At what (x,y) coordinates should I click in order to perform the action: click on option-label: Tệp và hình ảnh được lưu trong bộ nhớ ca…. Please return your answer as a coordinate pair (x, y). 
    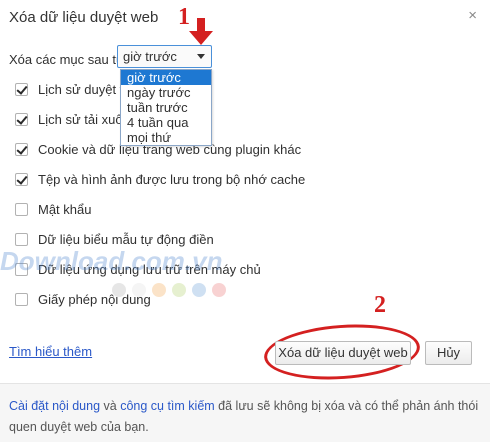
    Looking at the image, I should click on (172, 179).